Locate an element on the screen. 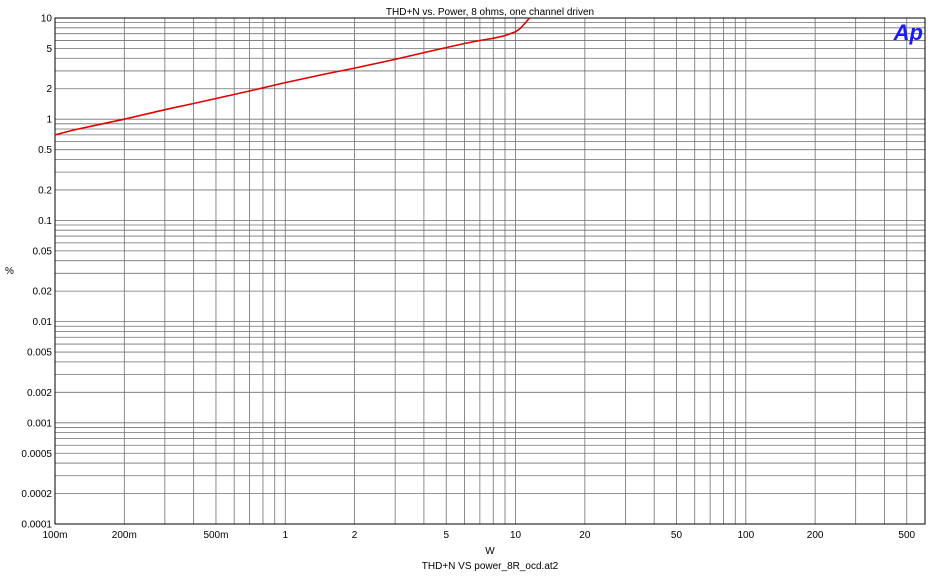 This screenshot has width=940, height=576. y-tick-label: 10 is located at coordinates (47, 19).